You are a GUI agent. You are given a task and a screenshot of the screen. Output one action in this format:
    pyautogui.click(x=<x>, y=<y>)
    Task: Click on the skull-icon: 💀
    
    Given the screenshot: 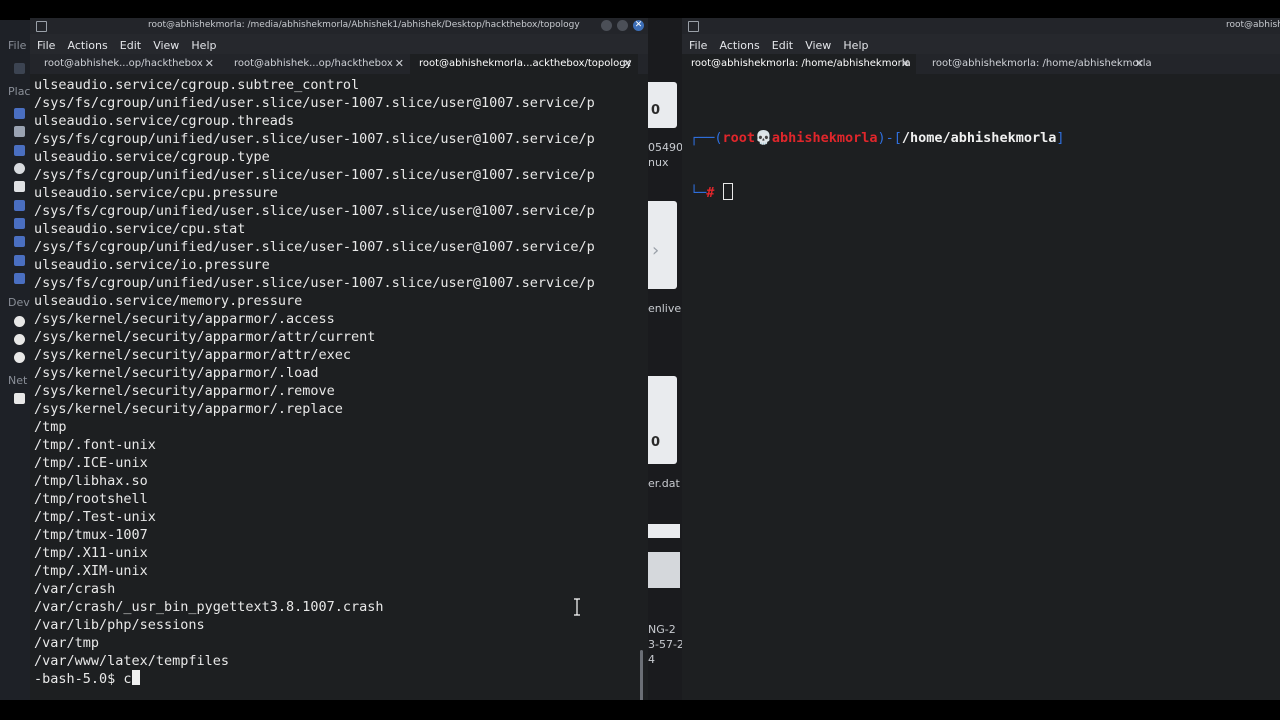 What is the action you would take?
    pyautogui.click(x=763, y=138)
    